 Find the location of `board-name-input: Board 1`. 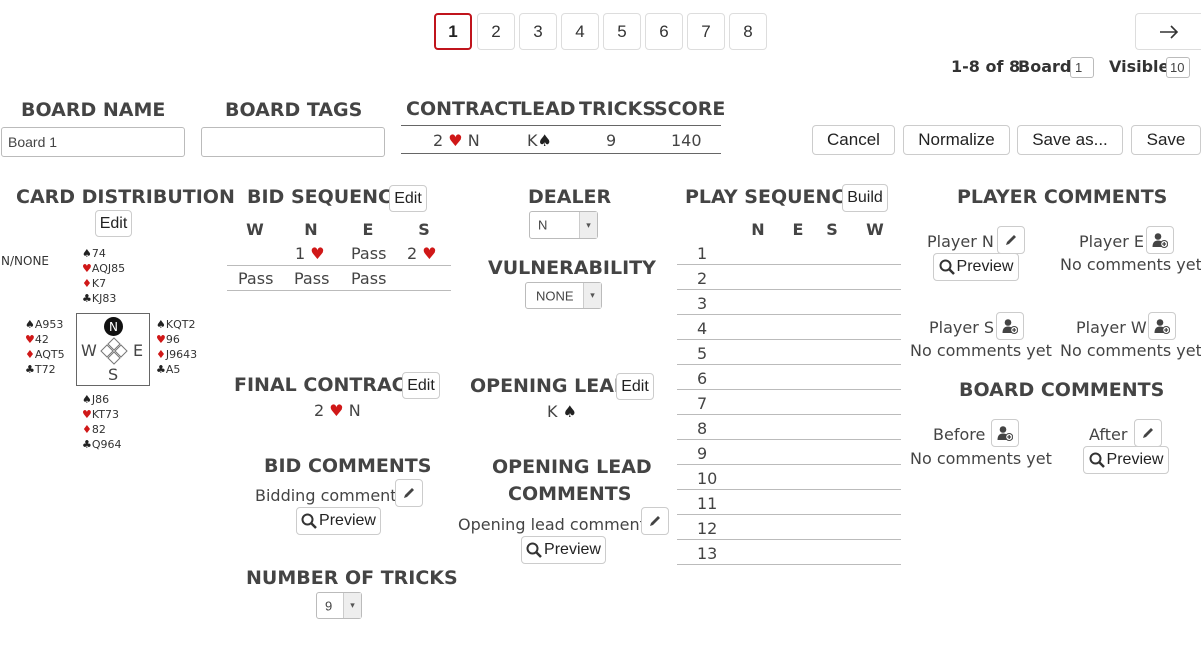

board-name-input: Board 1 is located at coordinates (93, 142).